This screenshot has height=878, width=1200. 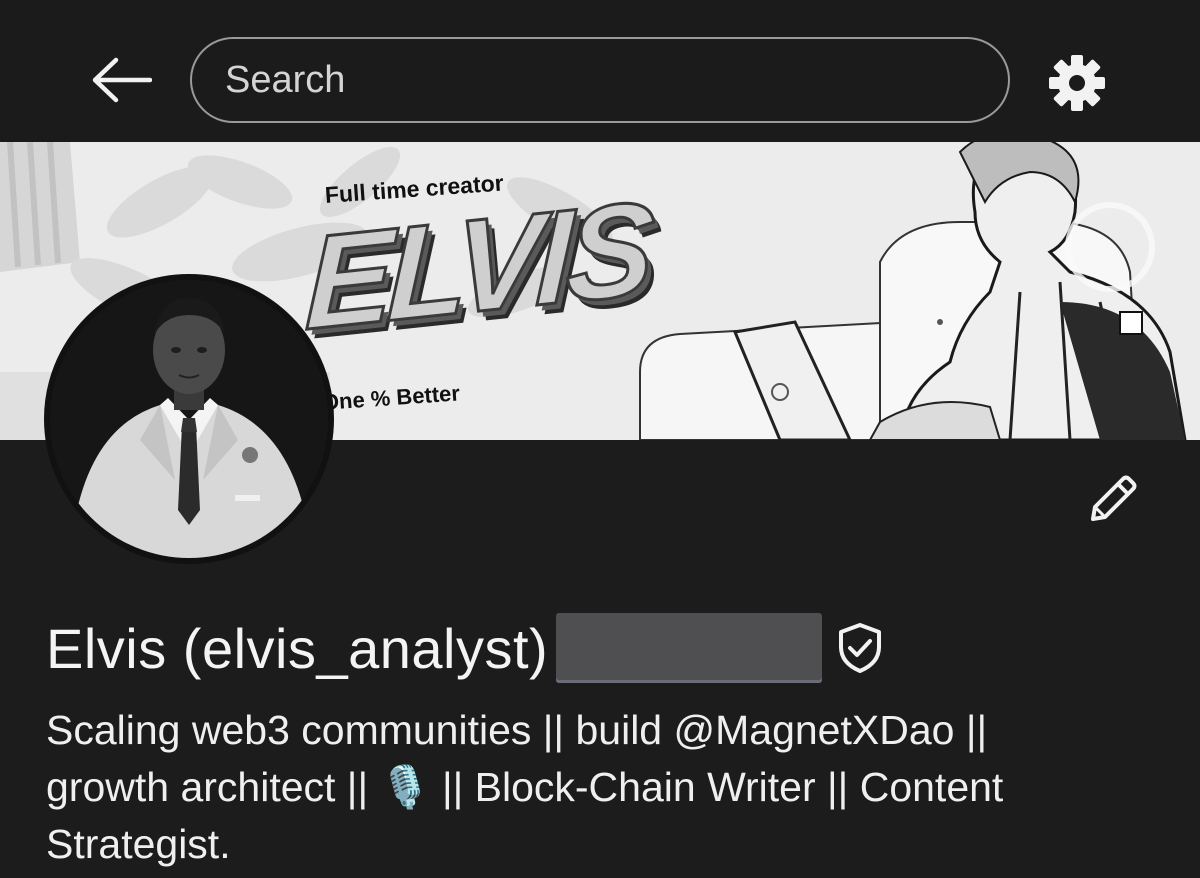 I want to click on microphone-emoji: 🎙️, so click(x=405, y=787).